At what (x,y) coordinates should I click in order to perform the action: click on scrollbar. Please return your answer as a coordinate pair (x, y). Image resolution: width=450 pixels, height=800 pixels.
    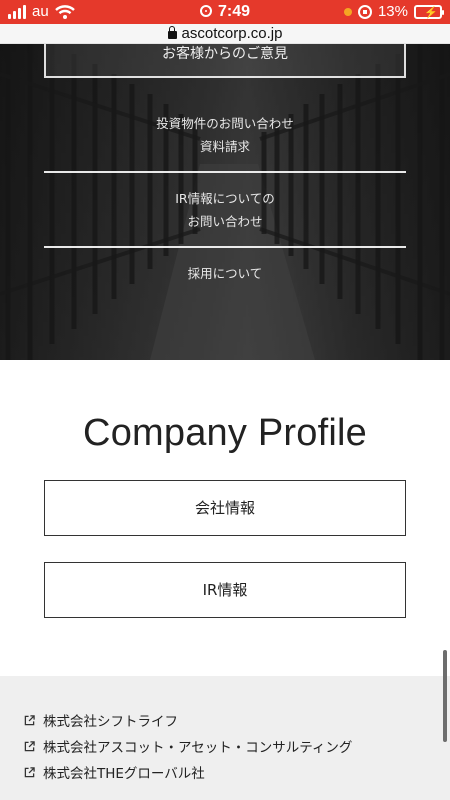
    Looking at the image, I should click on (445, 696).